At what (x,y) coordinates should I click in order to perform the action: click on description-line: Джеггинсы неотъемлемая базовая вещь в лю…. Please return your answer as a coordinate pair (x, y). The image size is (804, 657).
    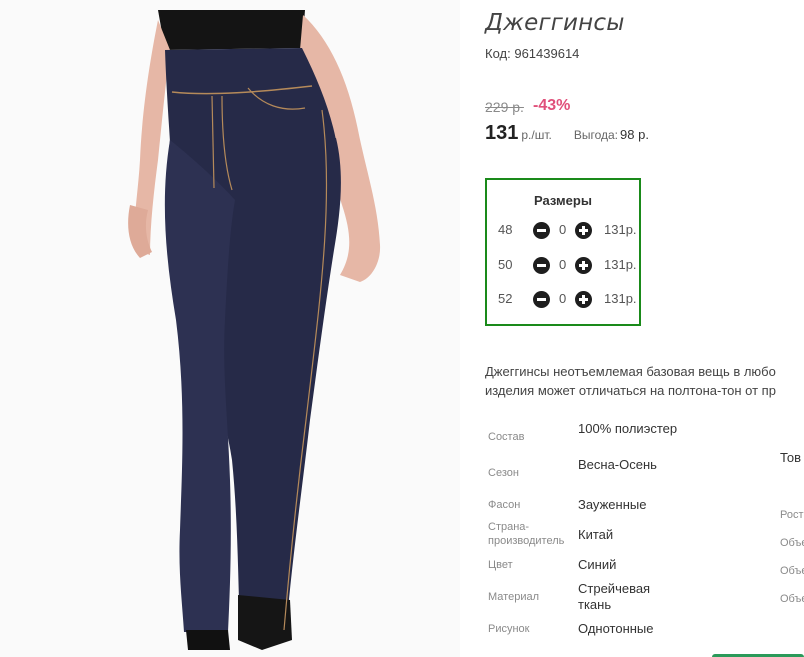
    Looking at the image, I should click on (630, 371).